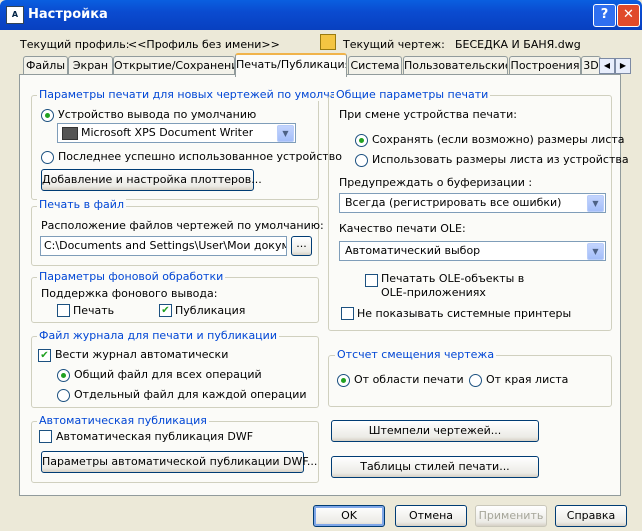  Describe the element at coordinates (475, 380) in the screenshot. I see `radio-offset-from-edge` at that location.